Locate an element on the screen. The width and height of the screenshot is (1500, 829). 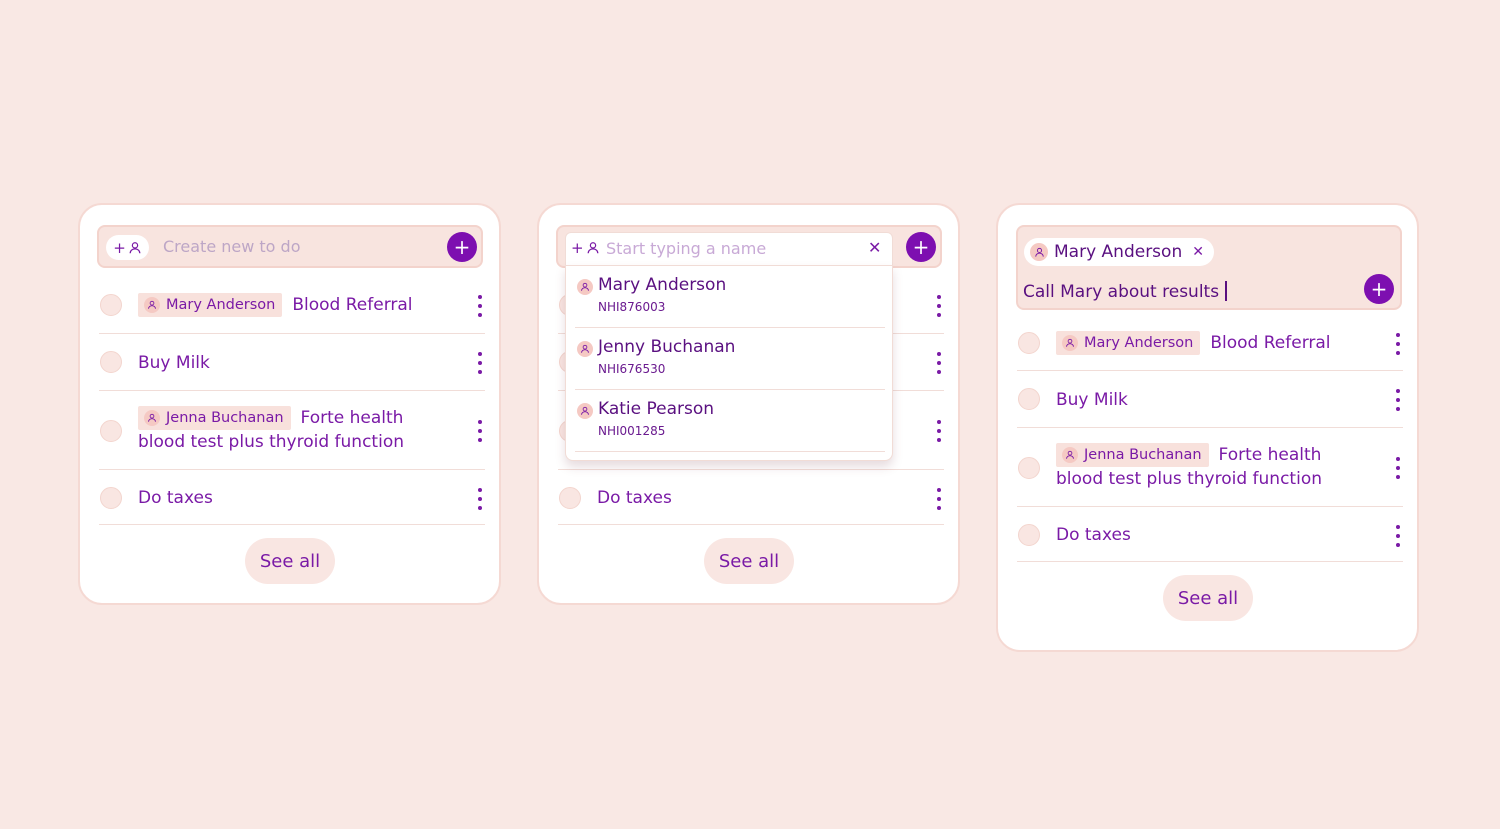
compose-todo-input: Call Mary about results is located at coordinates (1125, 291).